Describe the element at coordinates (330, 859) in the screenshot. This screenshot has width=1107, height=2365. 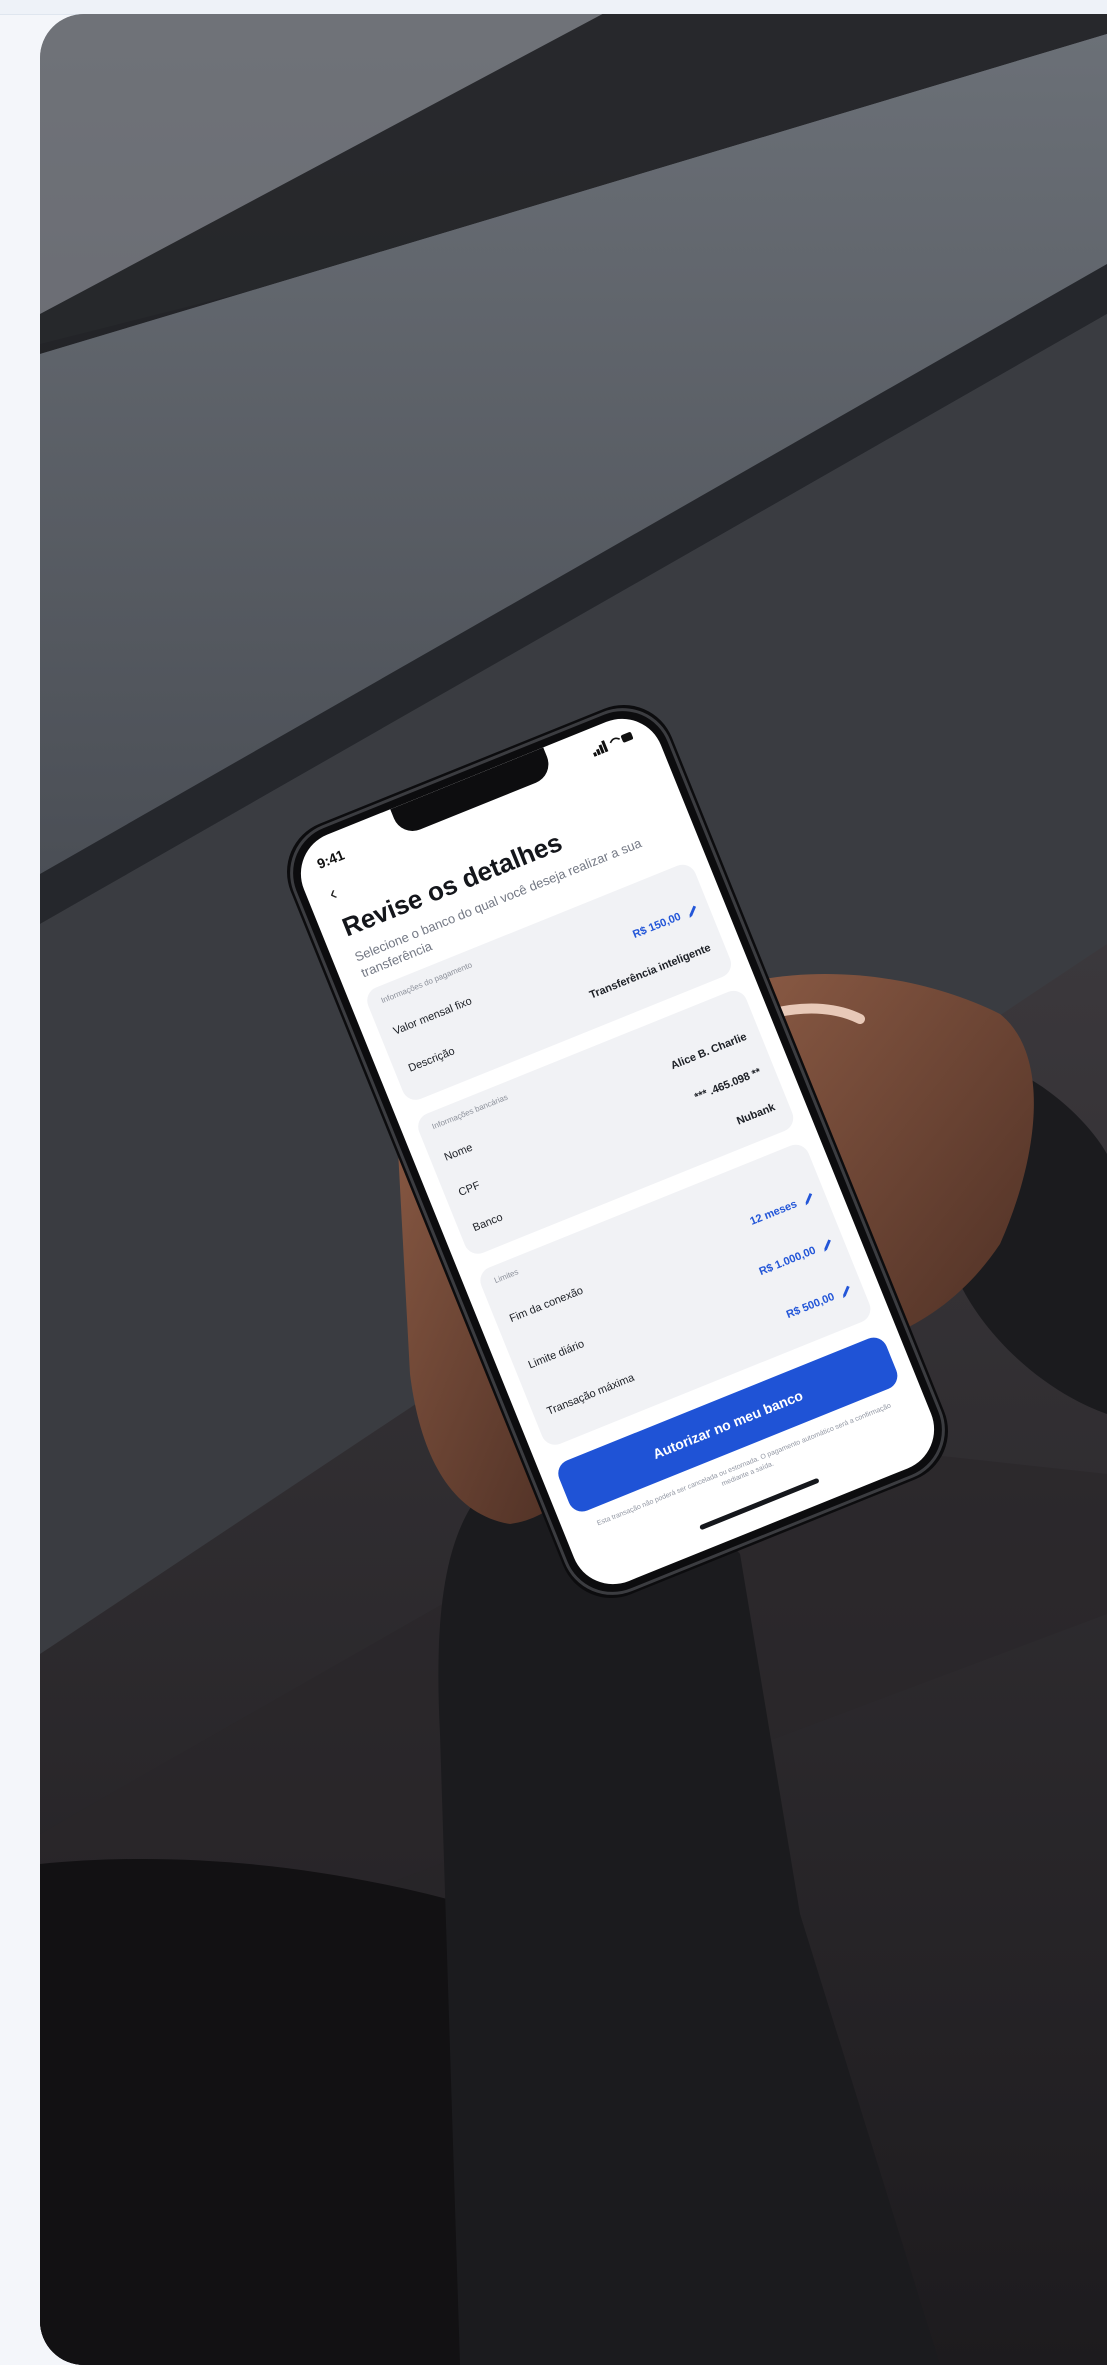
I see `status-time: 9:41` at that location.